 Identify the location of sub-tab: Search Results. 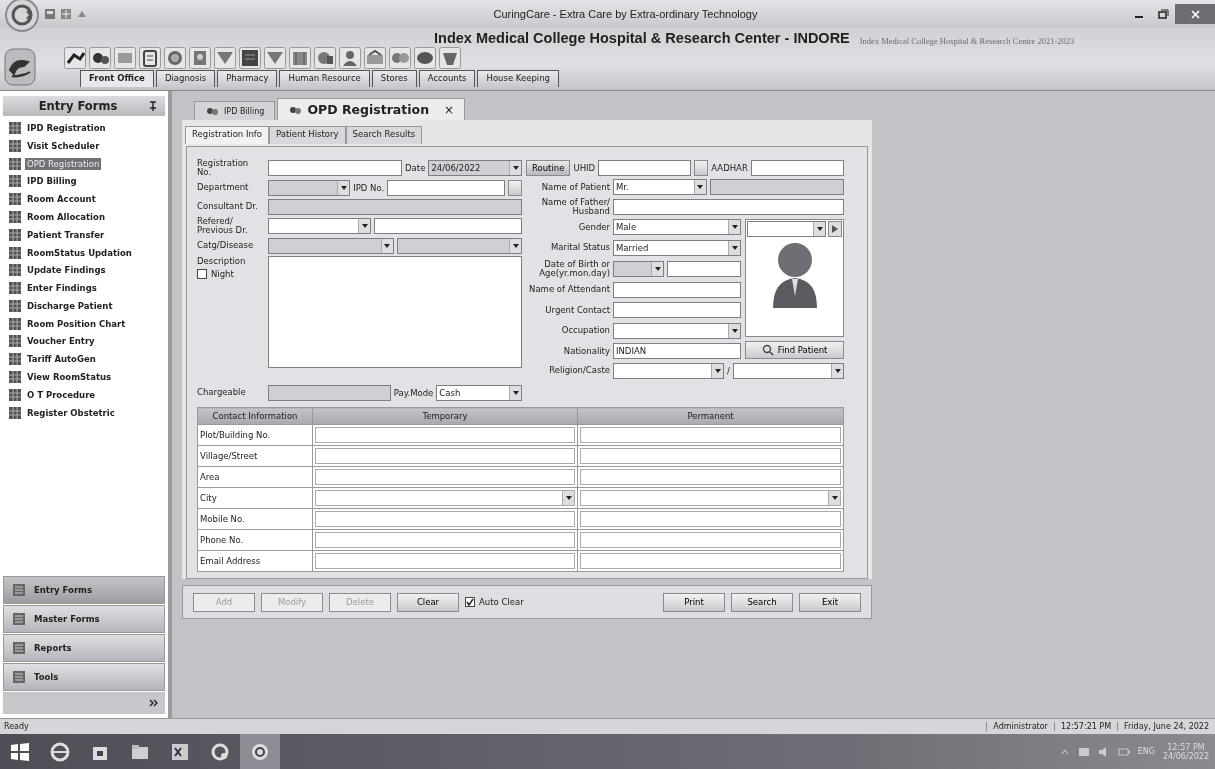
(384, 135).